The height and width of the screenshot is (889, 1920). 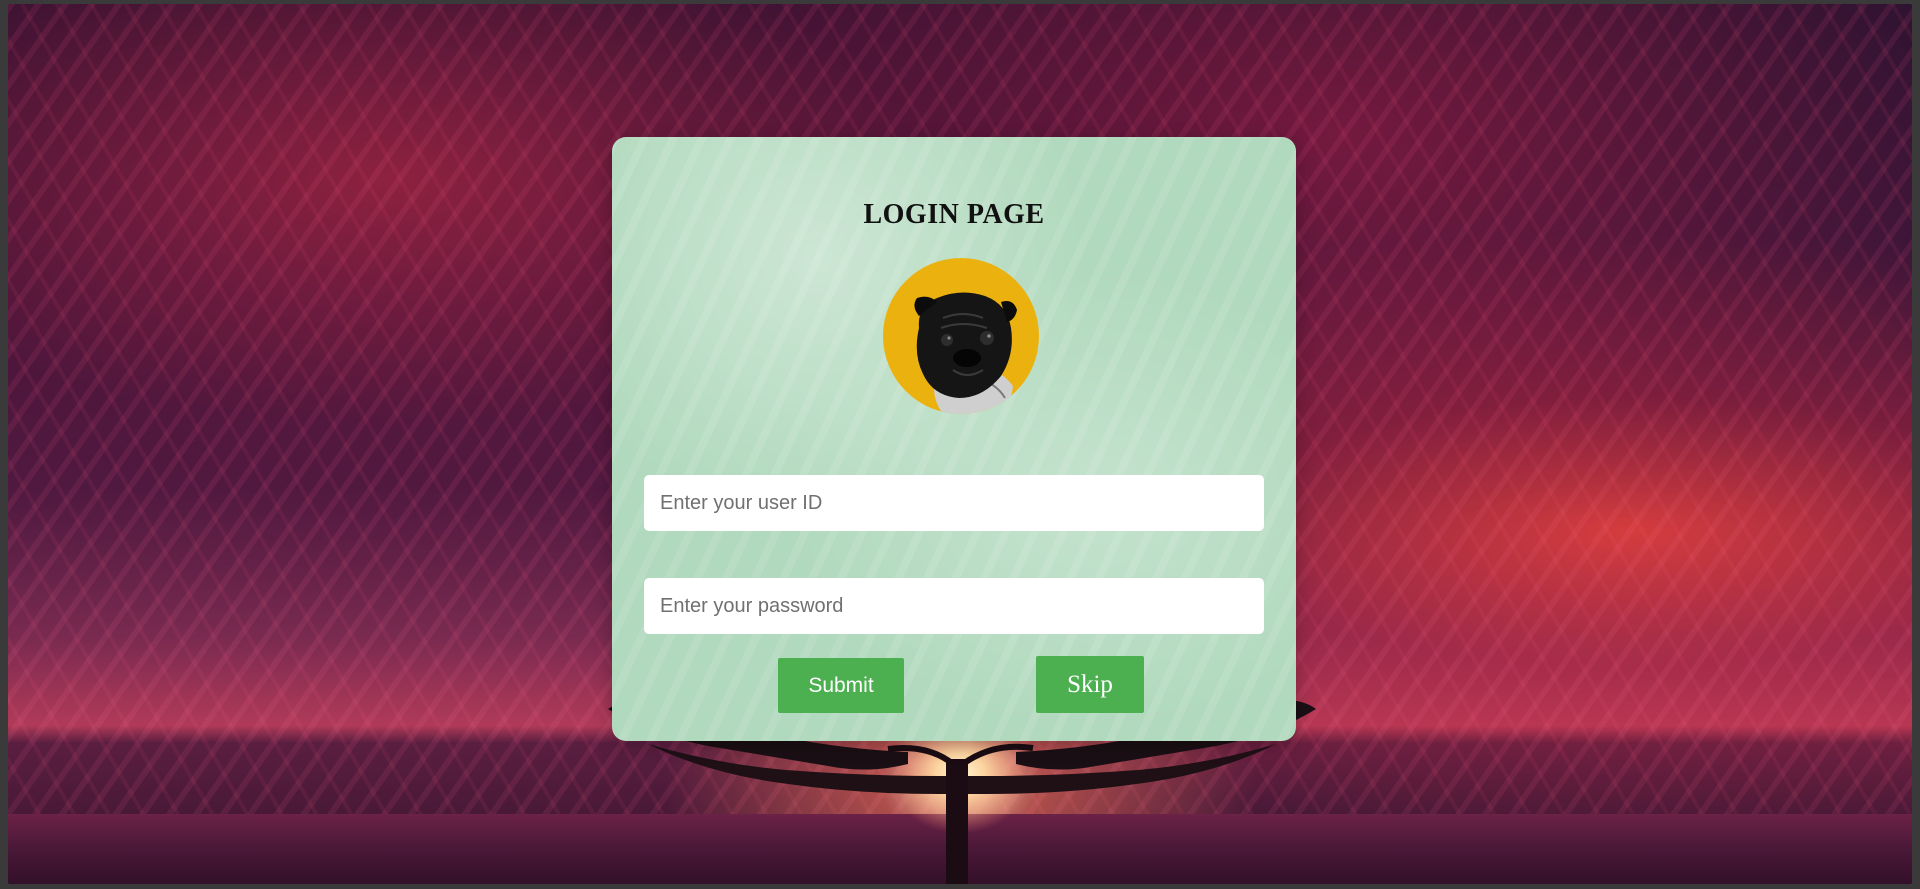 What do you see at coordinates (961, 336) in the screenshot?
I see `pug-avatar-icon` at bounding box center [961, 336].